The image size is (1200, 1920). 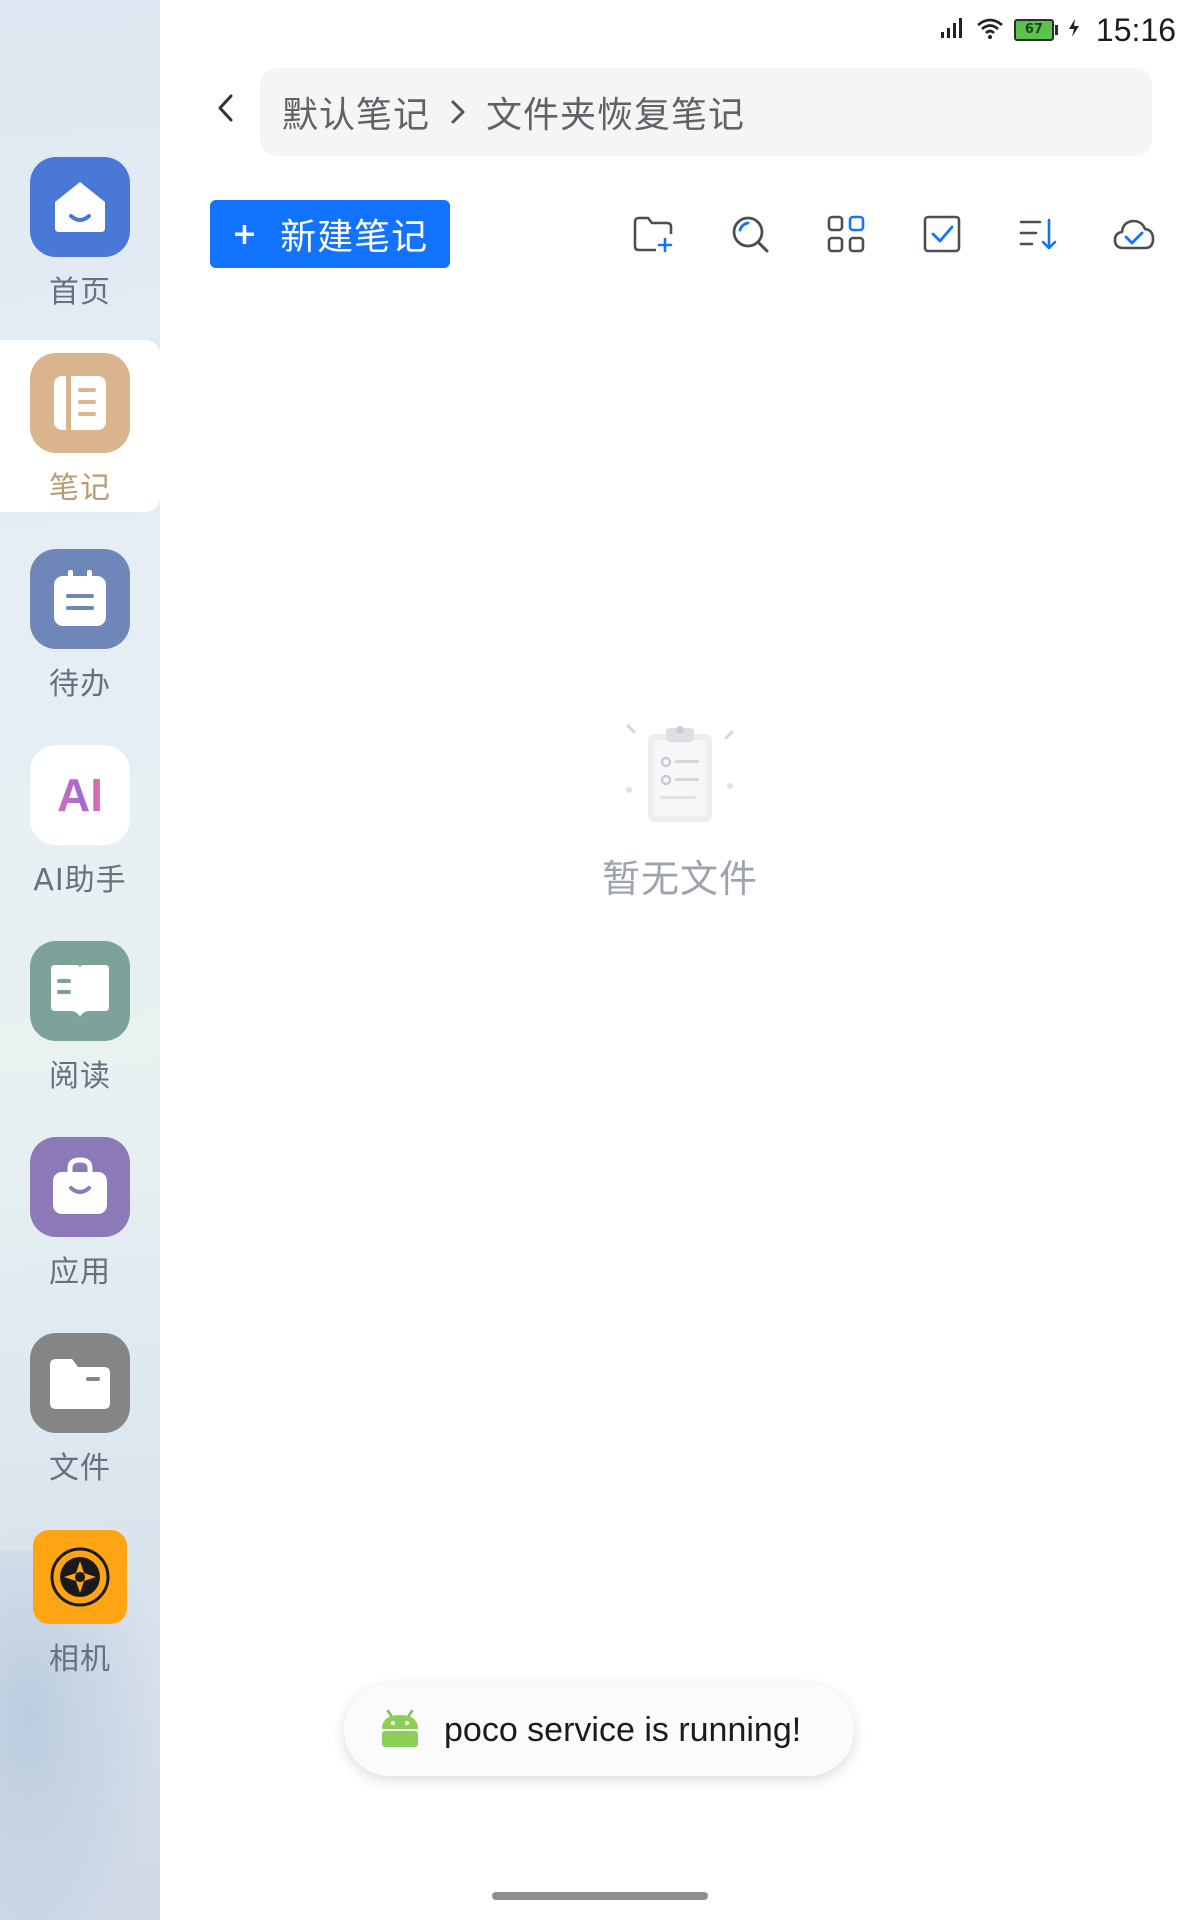 I want to click on new-note-button: + 新建笔记, so click(x=330, y=234).